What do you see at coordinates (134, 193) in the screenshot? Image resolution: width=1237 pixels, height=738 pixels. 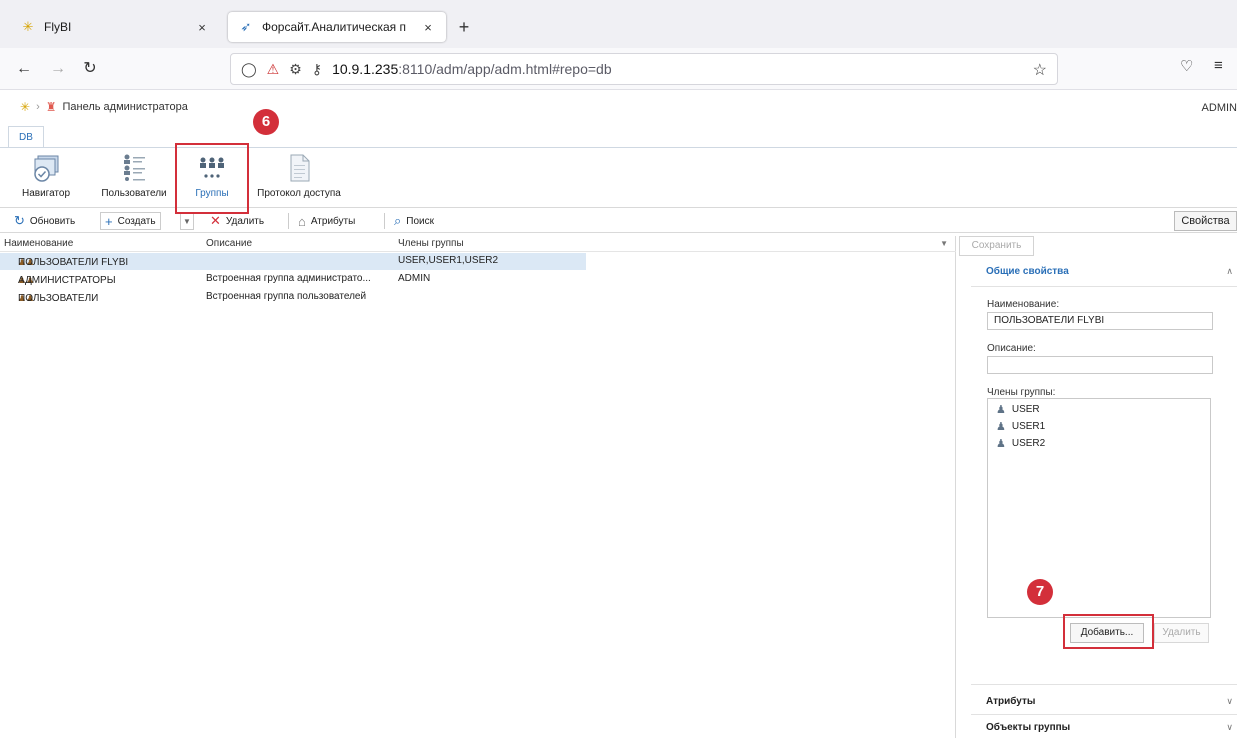 I see `users-label: Пользователи` at bounding box center [134, 193].